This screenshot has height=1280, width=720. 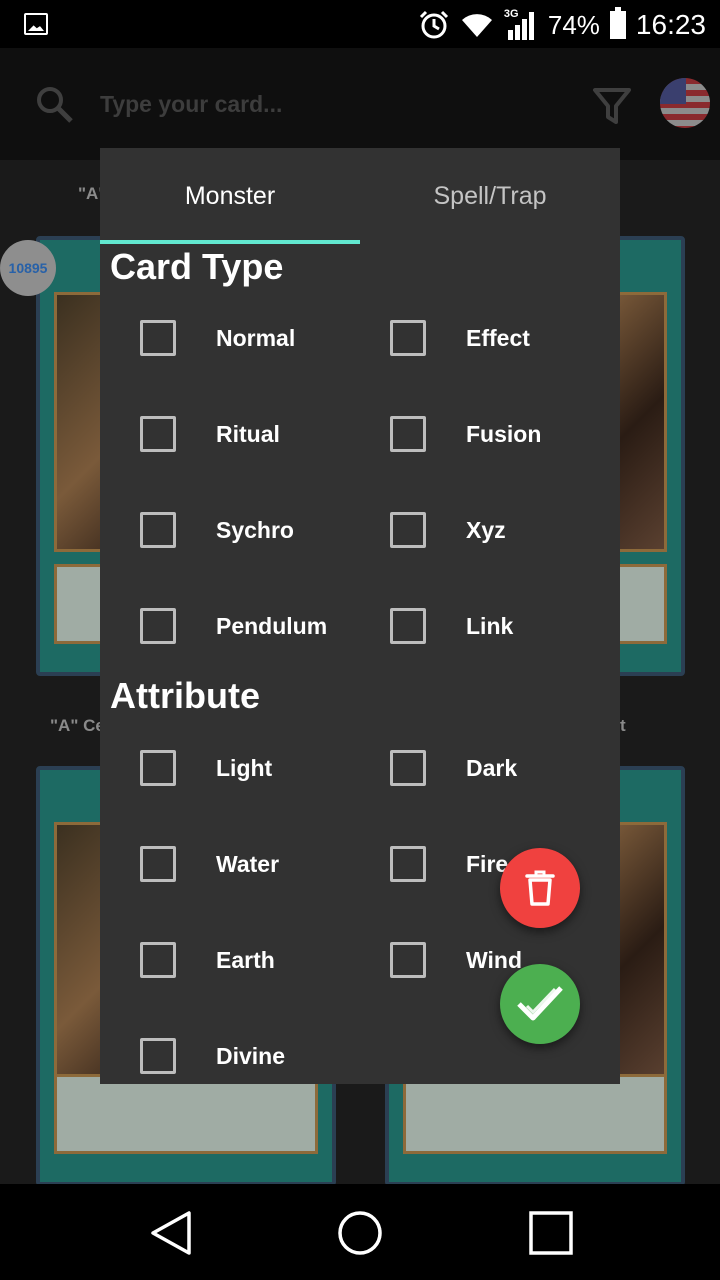 What do you see at coordinates (192, 1056) in the screenshot?
I see `option-divine: Divine` at bounding box center [192, 1056].